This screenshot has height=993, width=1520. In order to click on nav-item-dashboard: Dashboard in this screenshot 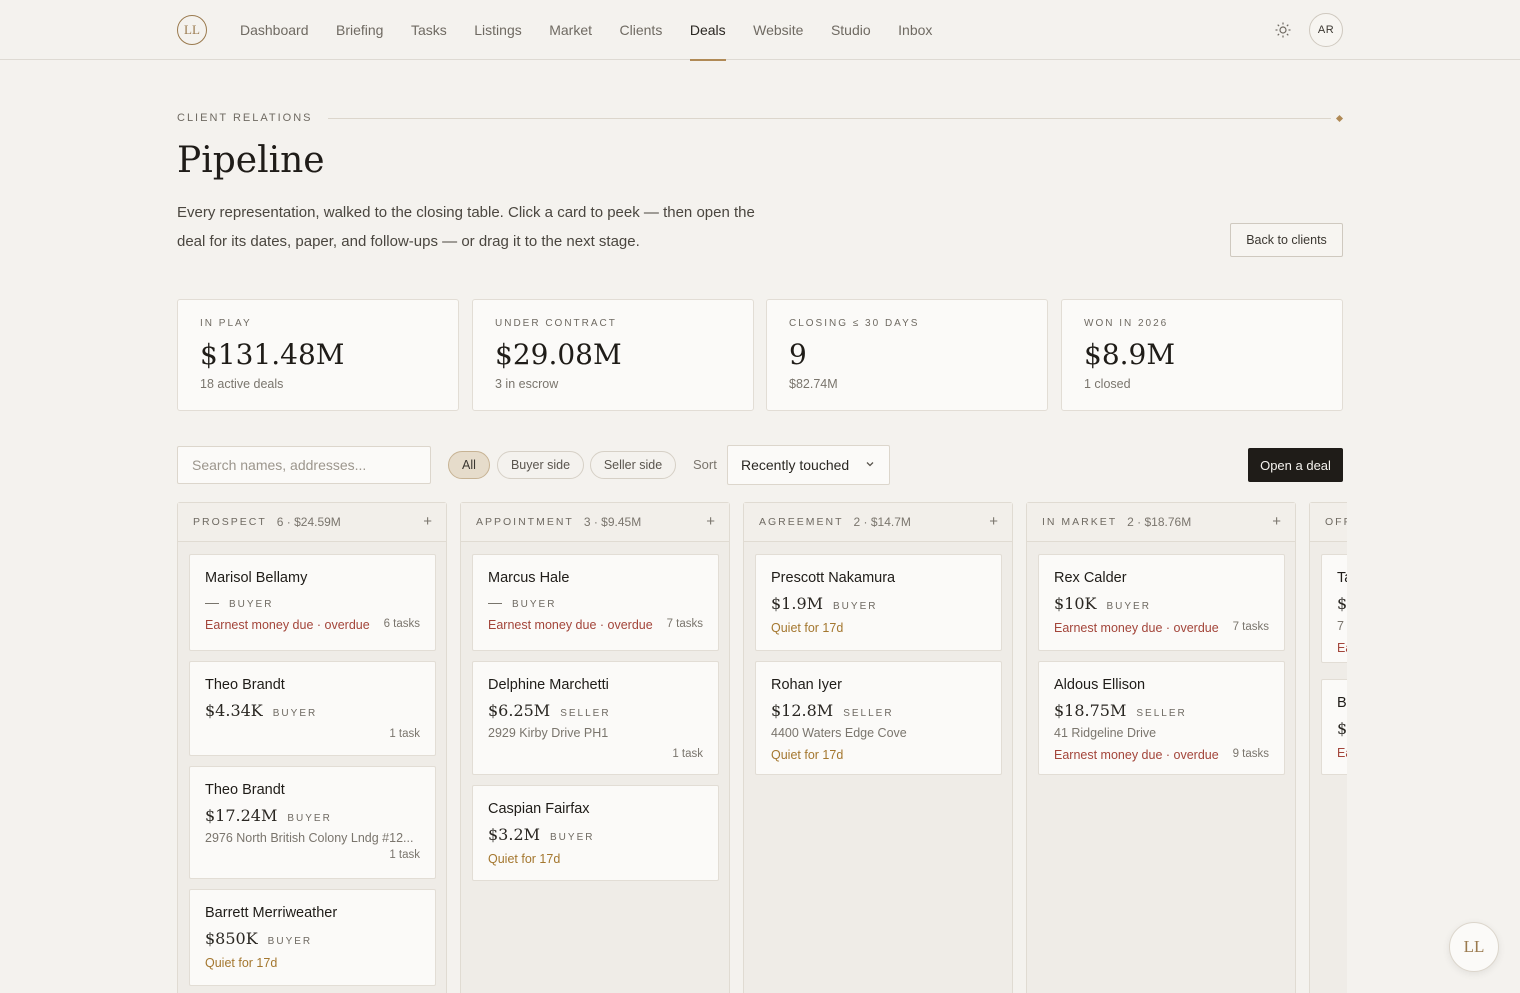, I will do `click(274, 30)`.